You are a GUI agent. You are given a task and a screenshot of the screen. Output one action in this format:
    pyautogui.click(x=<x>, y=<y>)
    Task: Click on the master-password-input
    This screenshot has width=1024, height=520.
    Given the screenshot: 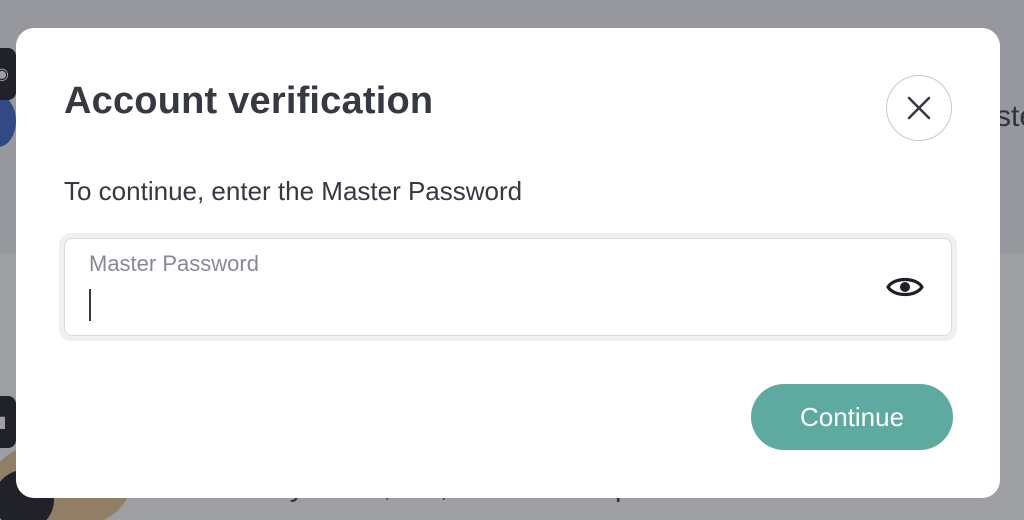 What is the action you would take?
    pyautogui.click(x=467, y=305)
    